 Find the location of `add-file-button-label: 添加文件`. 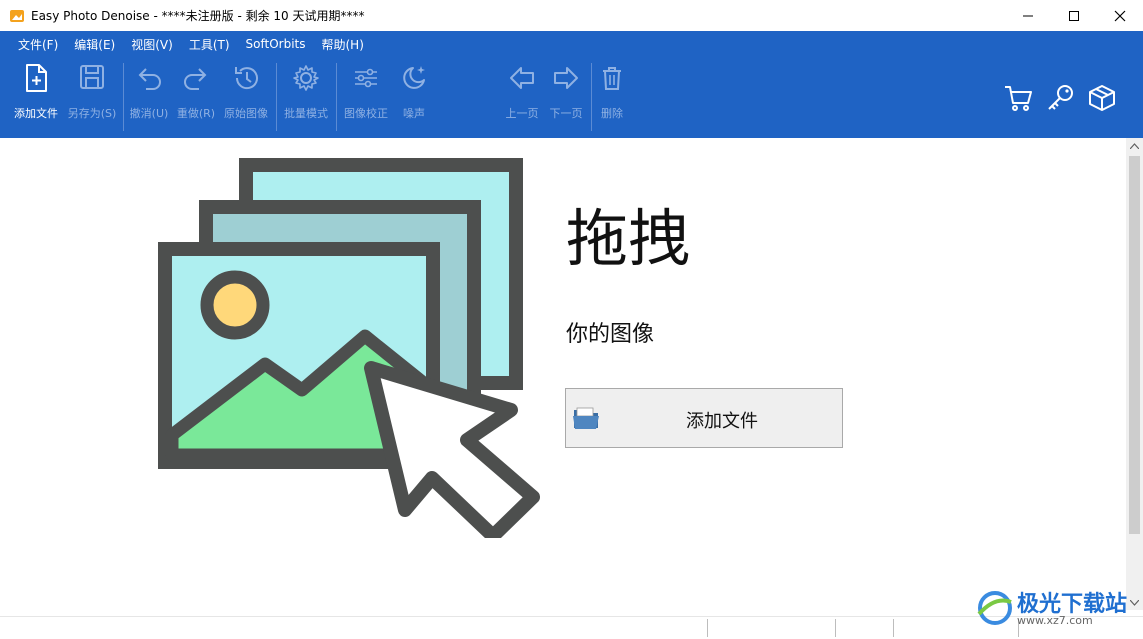

add-file-button-label: 添加文件 is located at coordinates (722, 421).